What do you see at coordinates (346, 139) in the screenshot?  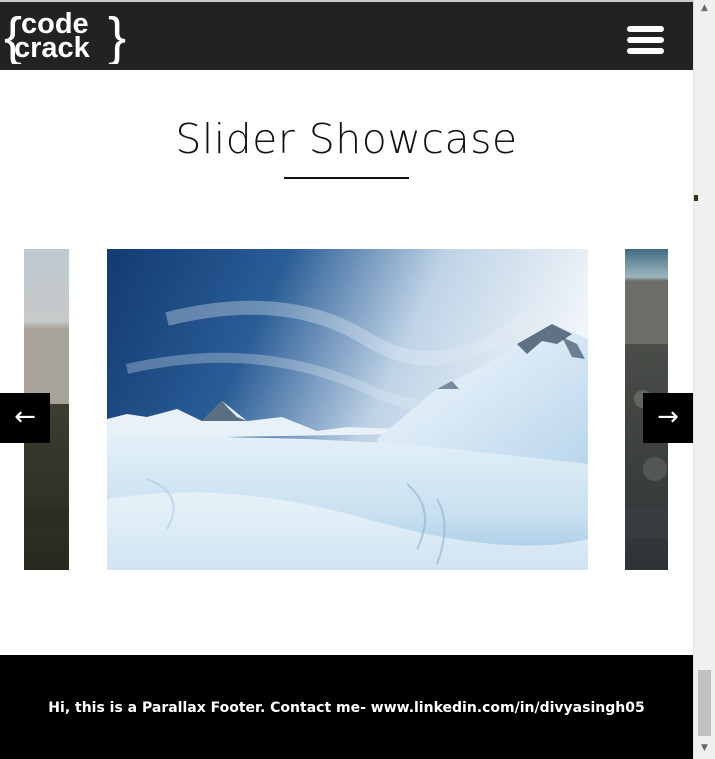 I see `page-title: Slider Showcase` at bounding box center [346, 139].